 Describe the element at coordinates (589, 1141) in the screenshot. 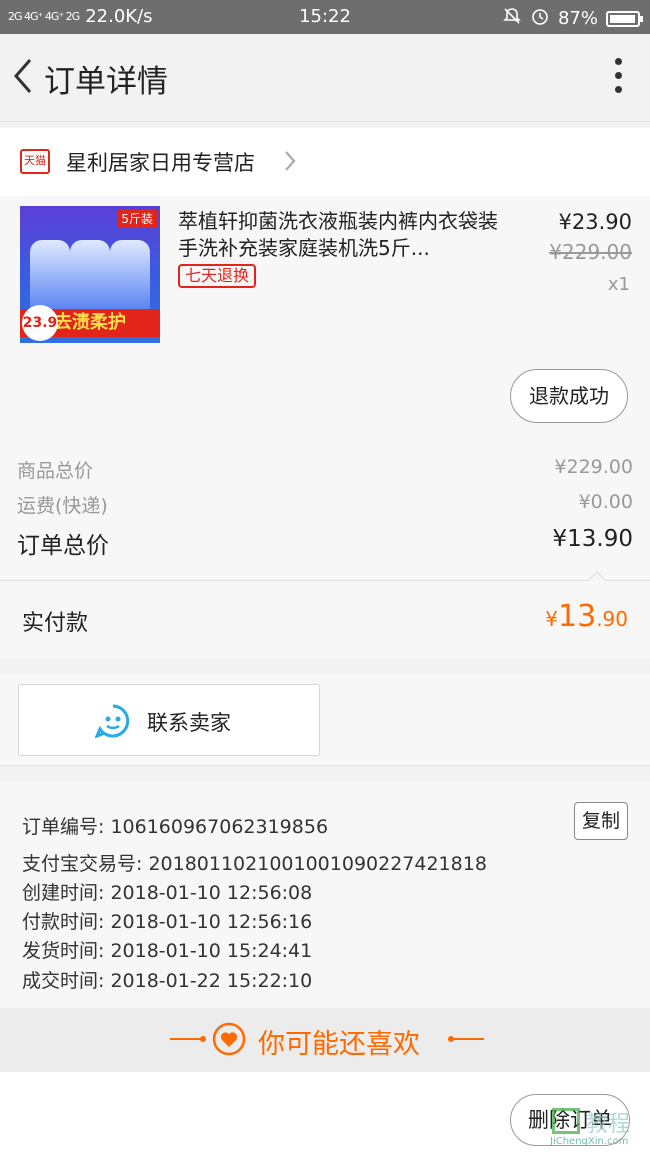

I see `watermark-sub: JiChengXin.com` at that location.